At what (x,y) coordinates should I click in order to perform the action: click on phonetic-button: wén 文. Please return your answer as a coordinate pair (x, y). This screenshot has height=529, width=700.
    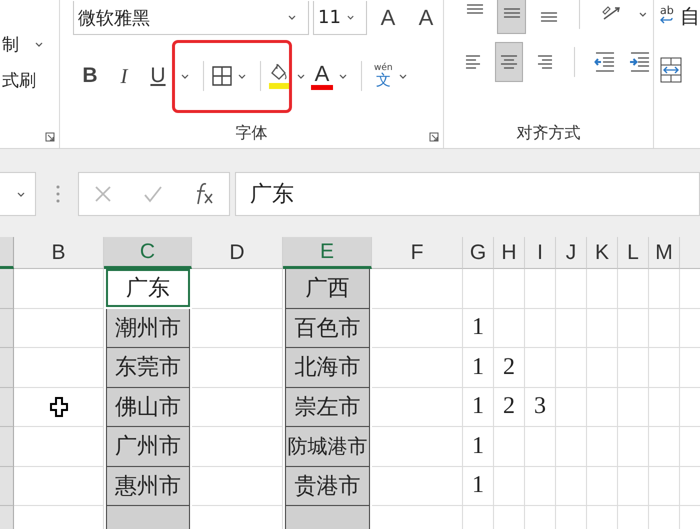
    Looking at the image, I should click on (383, 76).